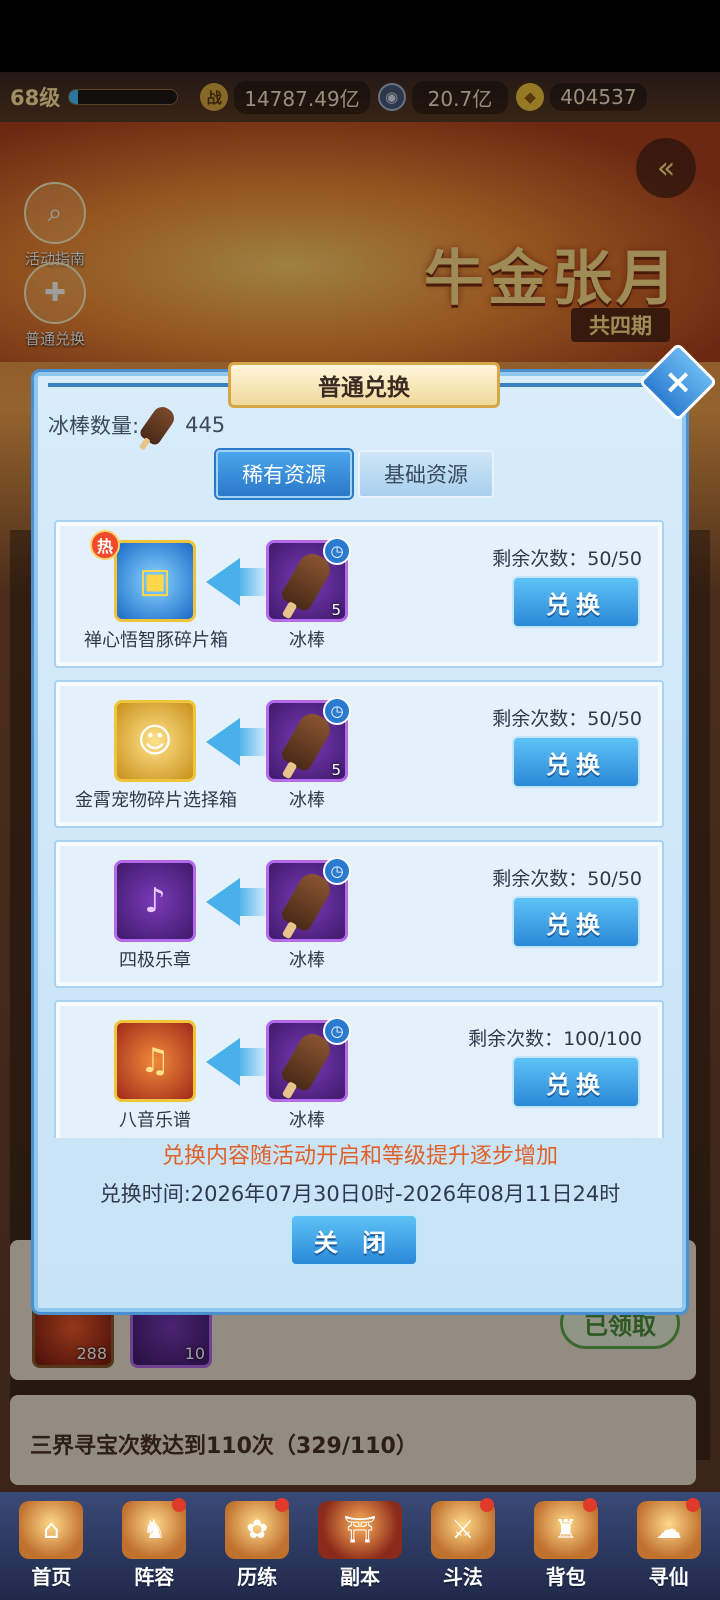  I want to click on nav-lineup: ♞ 阵容, so click(154, 1546).